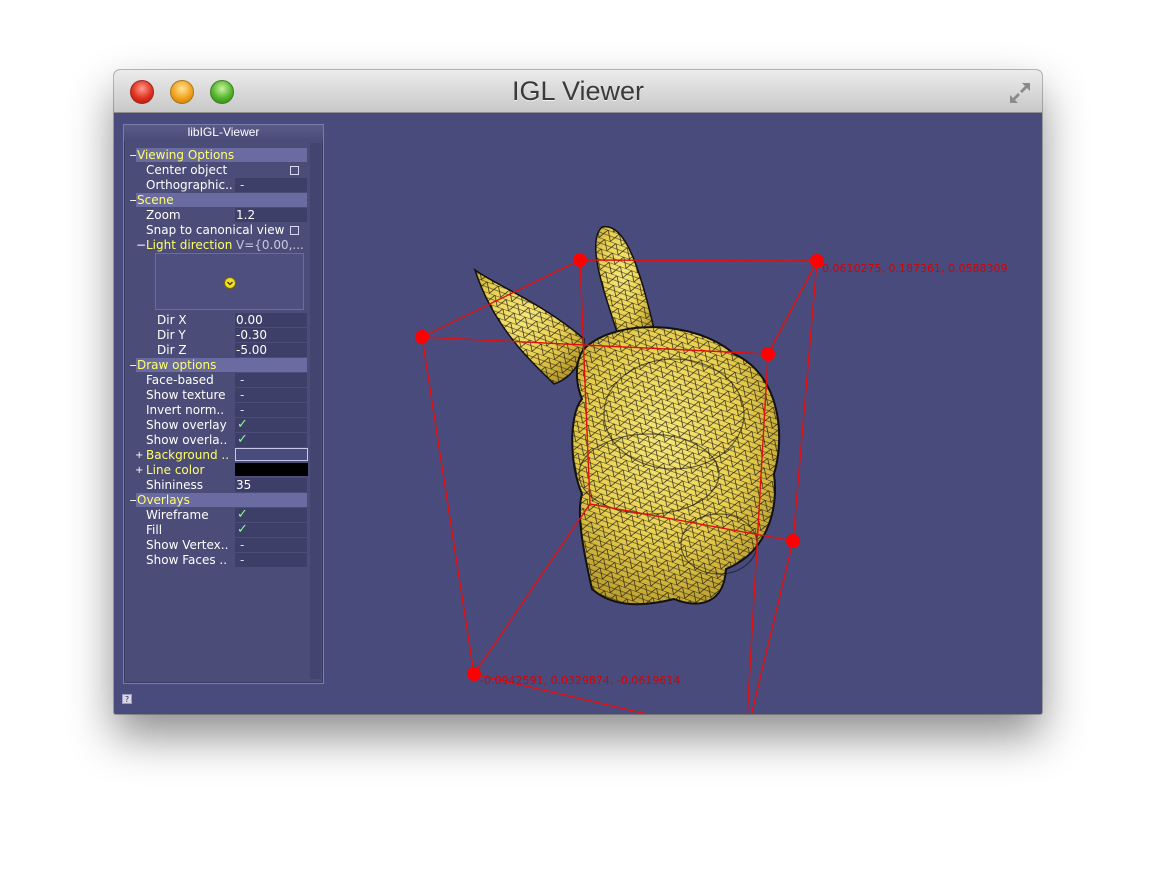 The image size is (1156, 872). I want to click on row-dir-x: Dir X 0.00, so click(216, 320).